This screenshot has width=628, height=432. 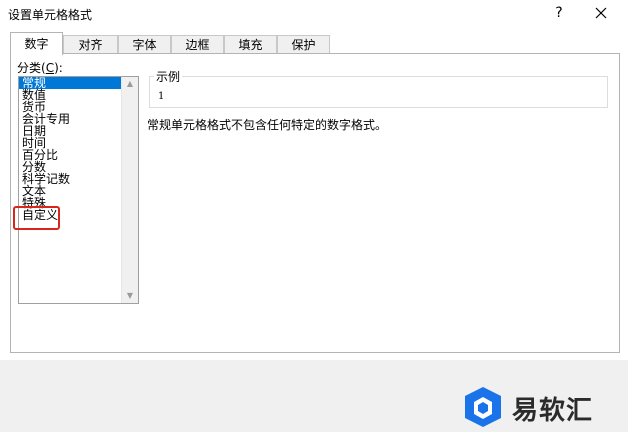 I want to click on tab-alignment: 对齐, so click(x=90, y=44).